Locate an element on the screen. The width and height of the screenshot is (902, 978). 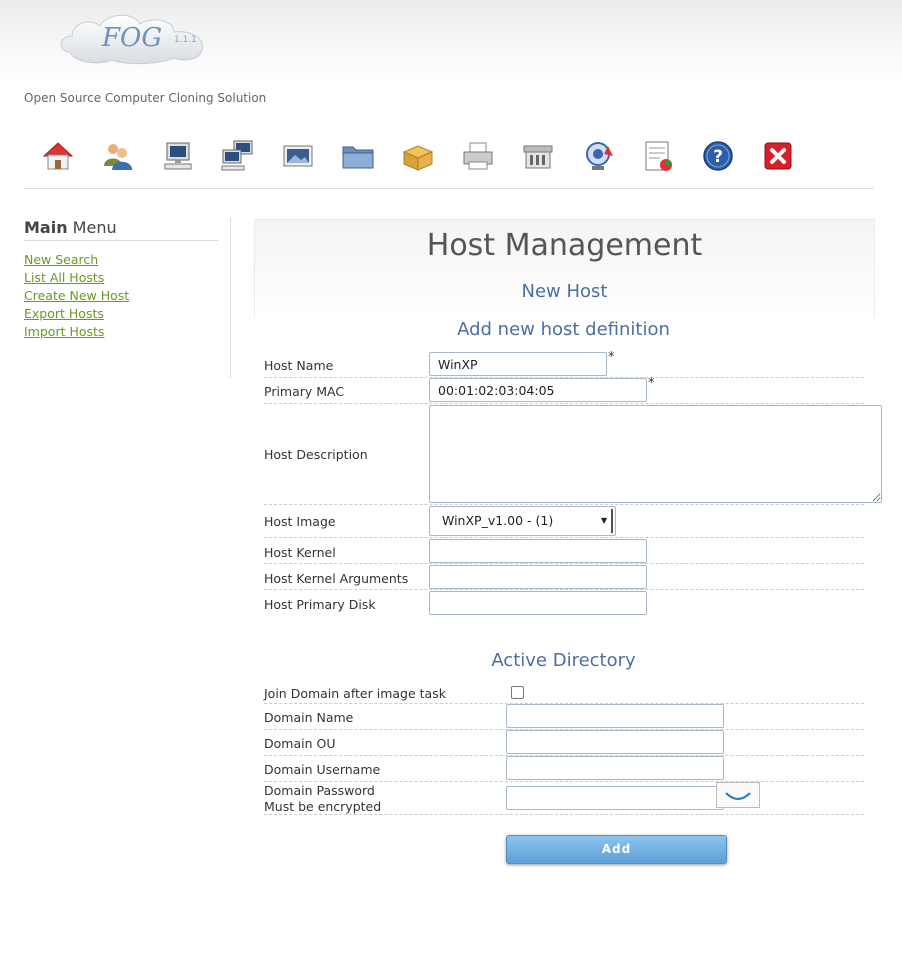
image-icon is located at coordinates (298, 156).